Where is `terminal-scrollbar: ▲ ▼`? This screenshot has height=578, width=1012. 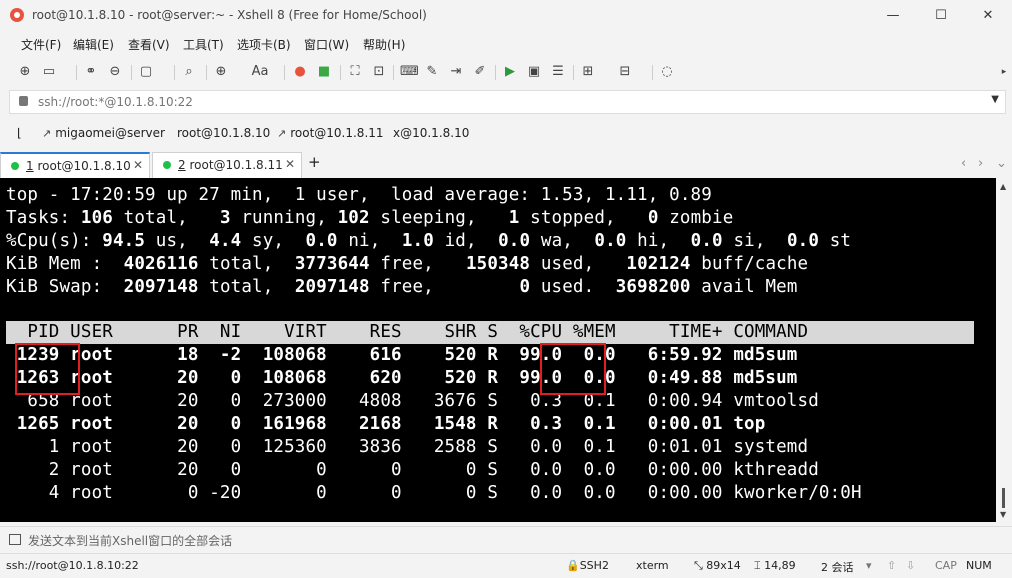 terminal-scrollbar: ▲ ▼ is located at coordinates (1004, 350).